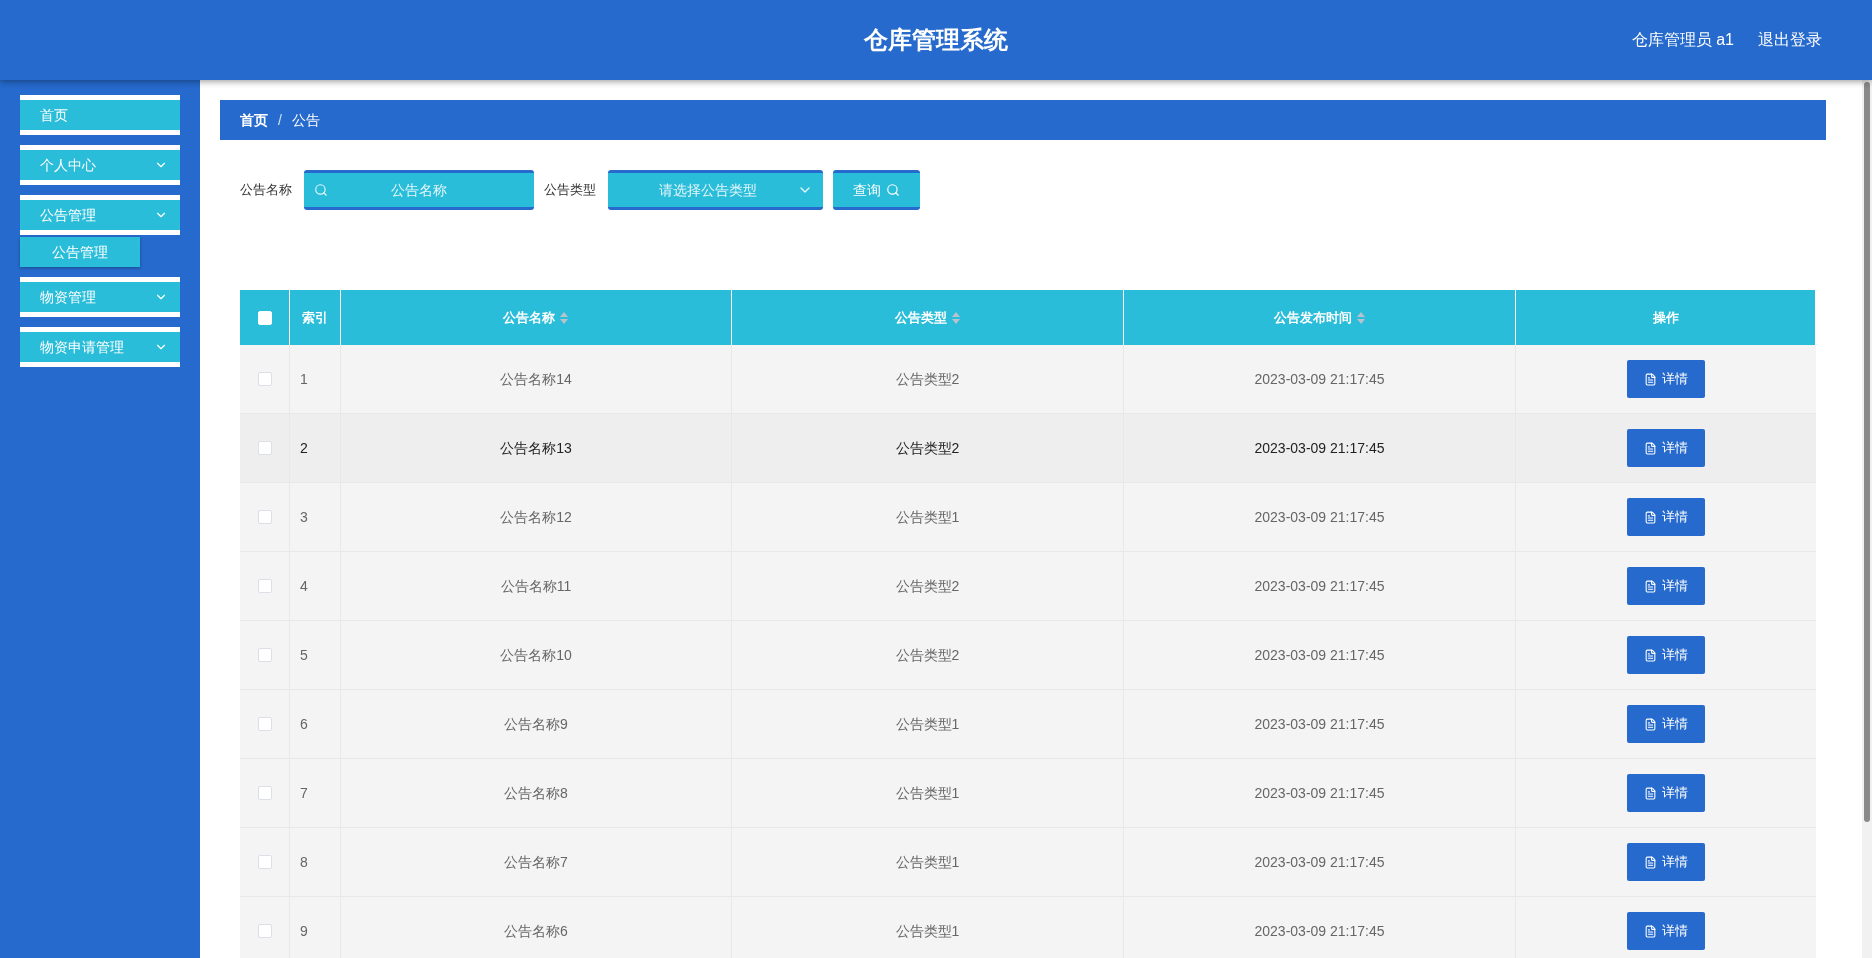  I want to click on table-row: 3 公告名称12 公告类型1 2023-03-09 21:17:45 详情, so click(1028, 517).